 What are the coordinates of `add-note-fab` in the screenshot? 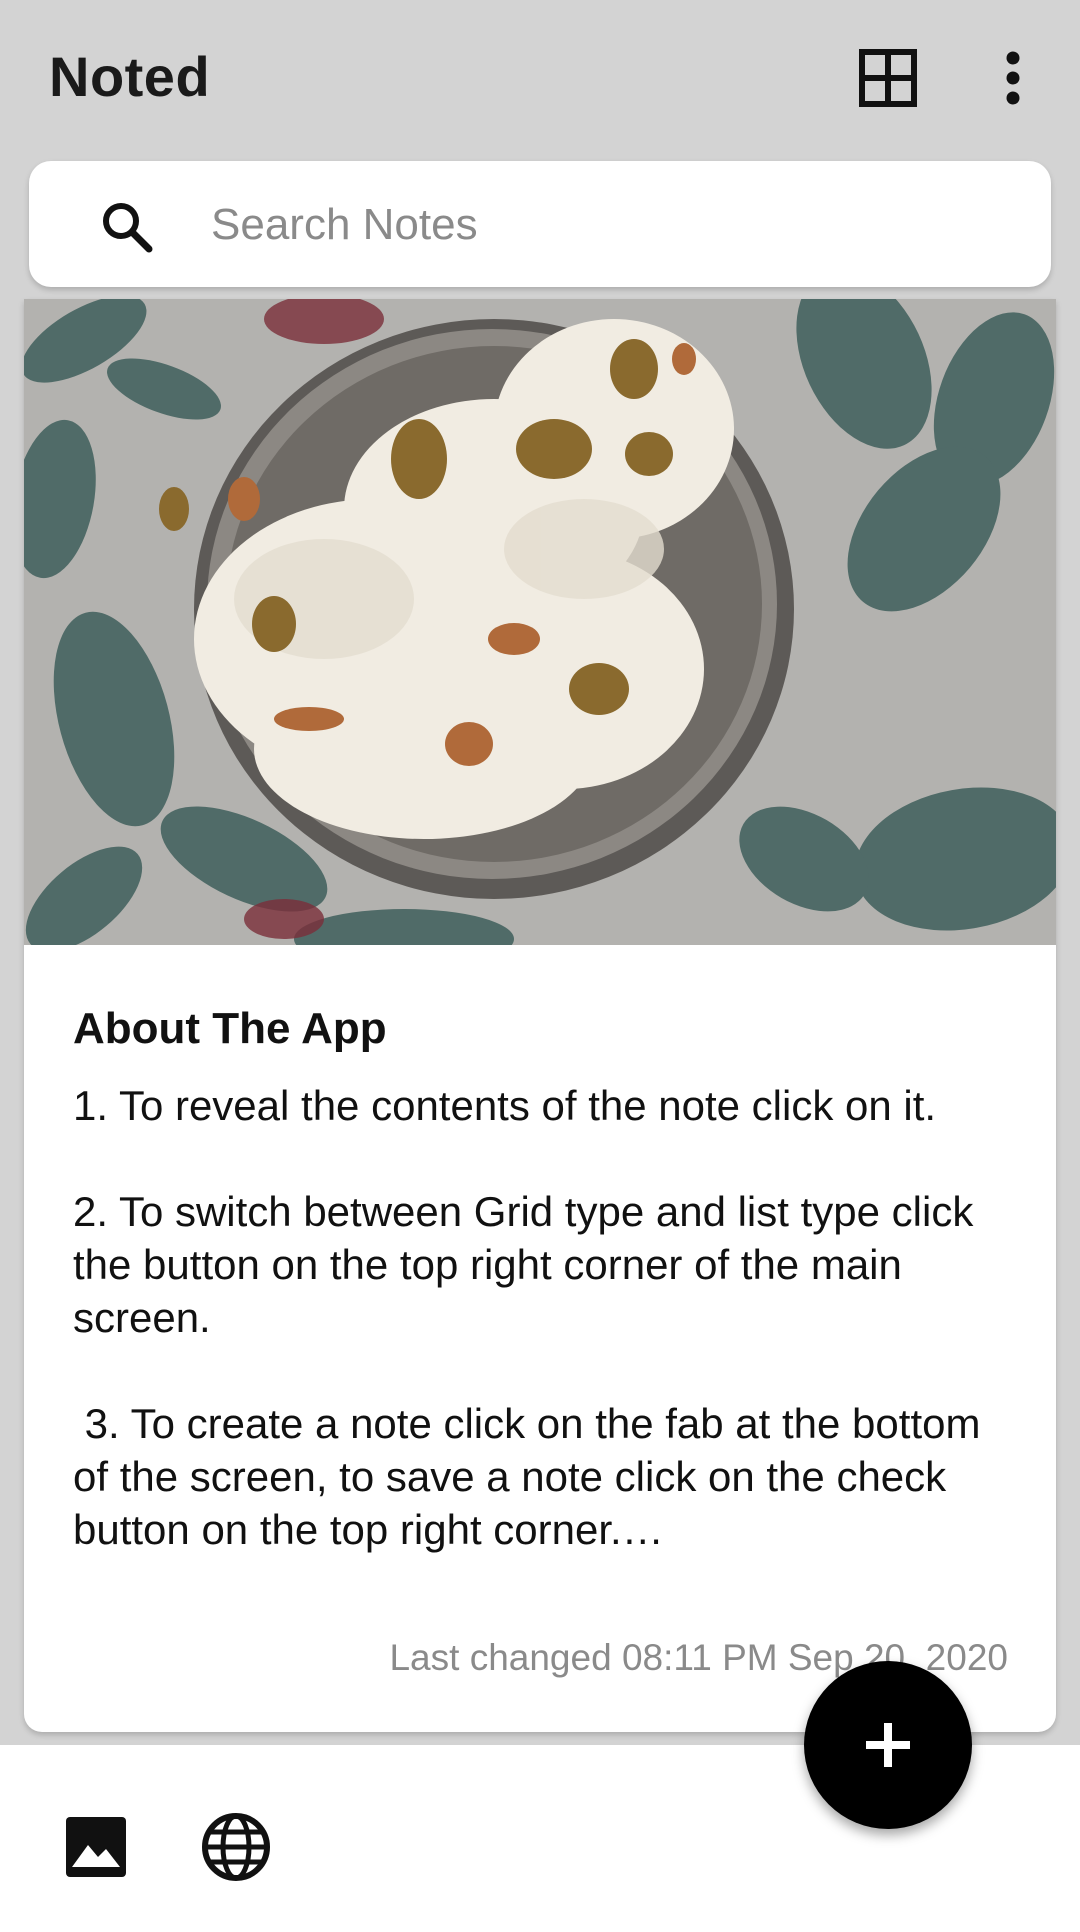 It's located at (888, 1745).